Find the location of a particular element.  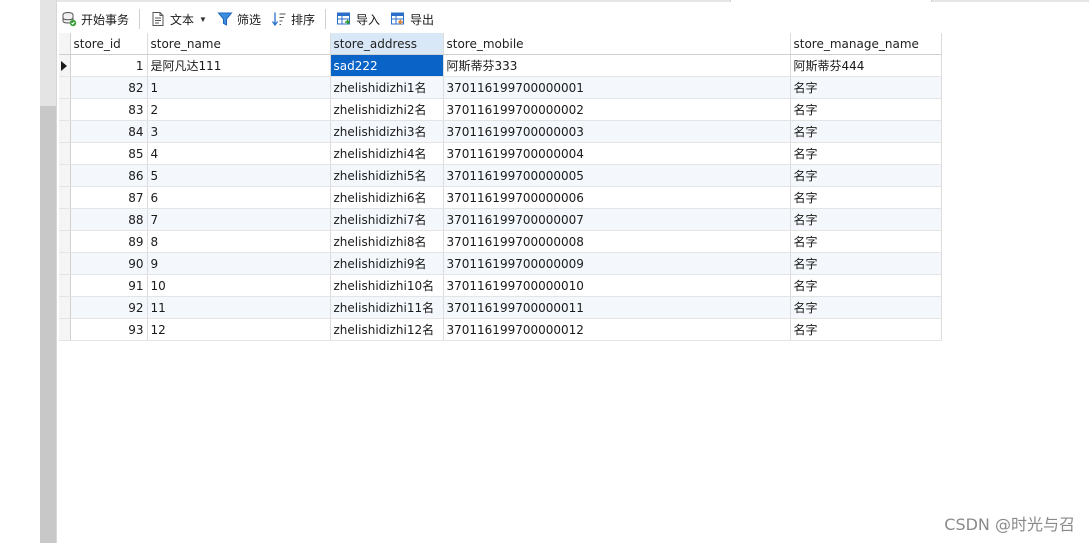

filter-button: 筛选 is located at coordinates (239, 19).